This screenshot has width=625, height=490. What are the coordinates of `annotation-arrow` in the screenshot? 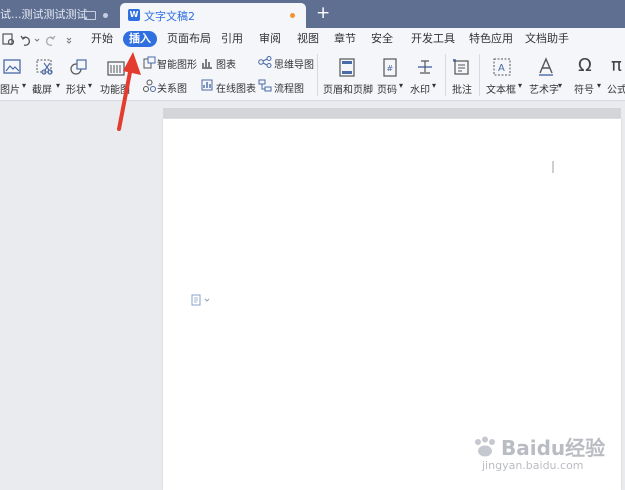 It's located at (129, 91).